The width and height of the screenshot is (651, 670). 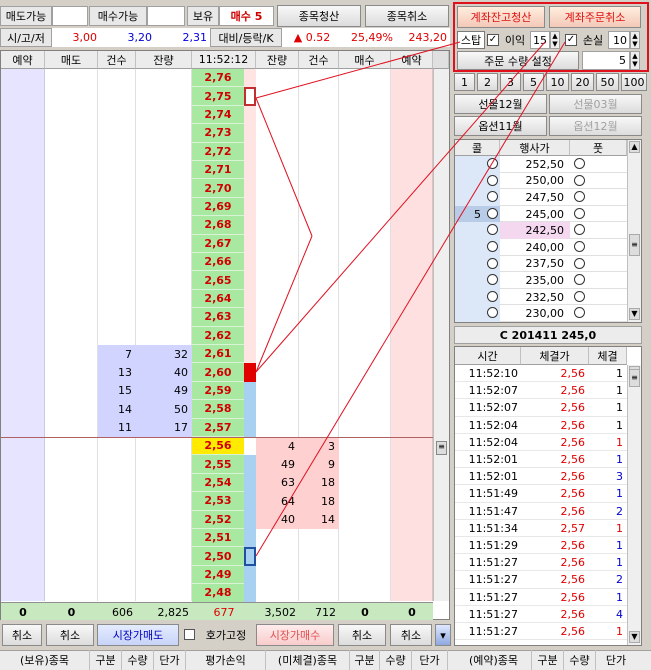 What do you see at coordinates (45, 660) in the screenshot?
I see `holding-items-tab: (보유)종목` at bounding box center [45, 660].